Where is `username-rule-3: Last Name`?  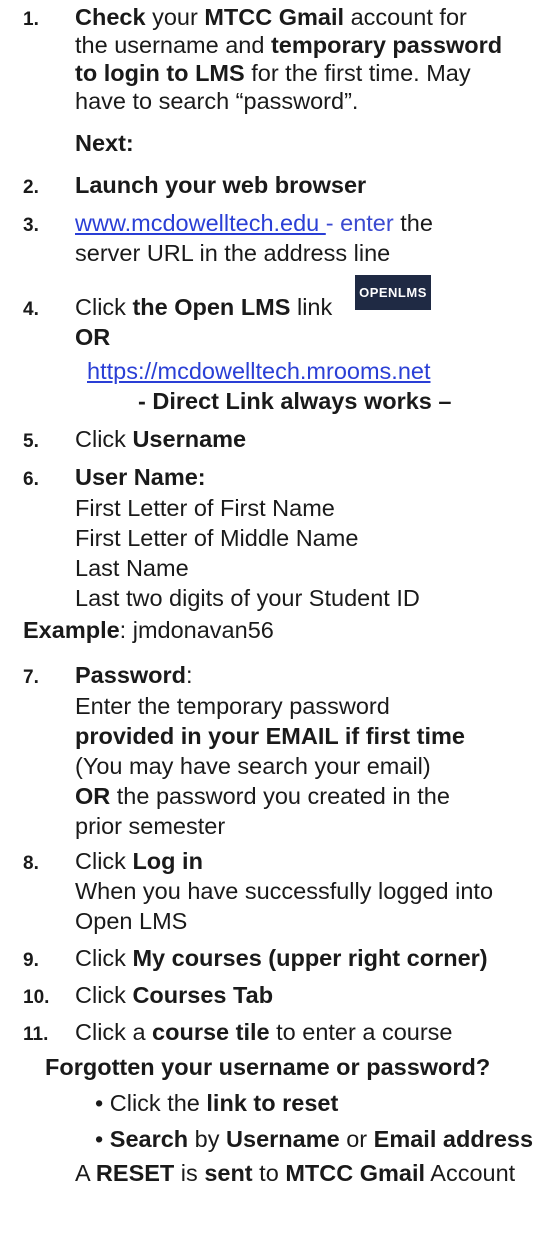
username-rule-3: Last Name is located at coordinates (132, 568).